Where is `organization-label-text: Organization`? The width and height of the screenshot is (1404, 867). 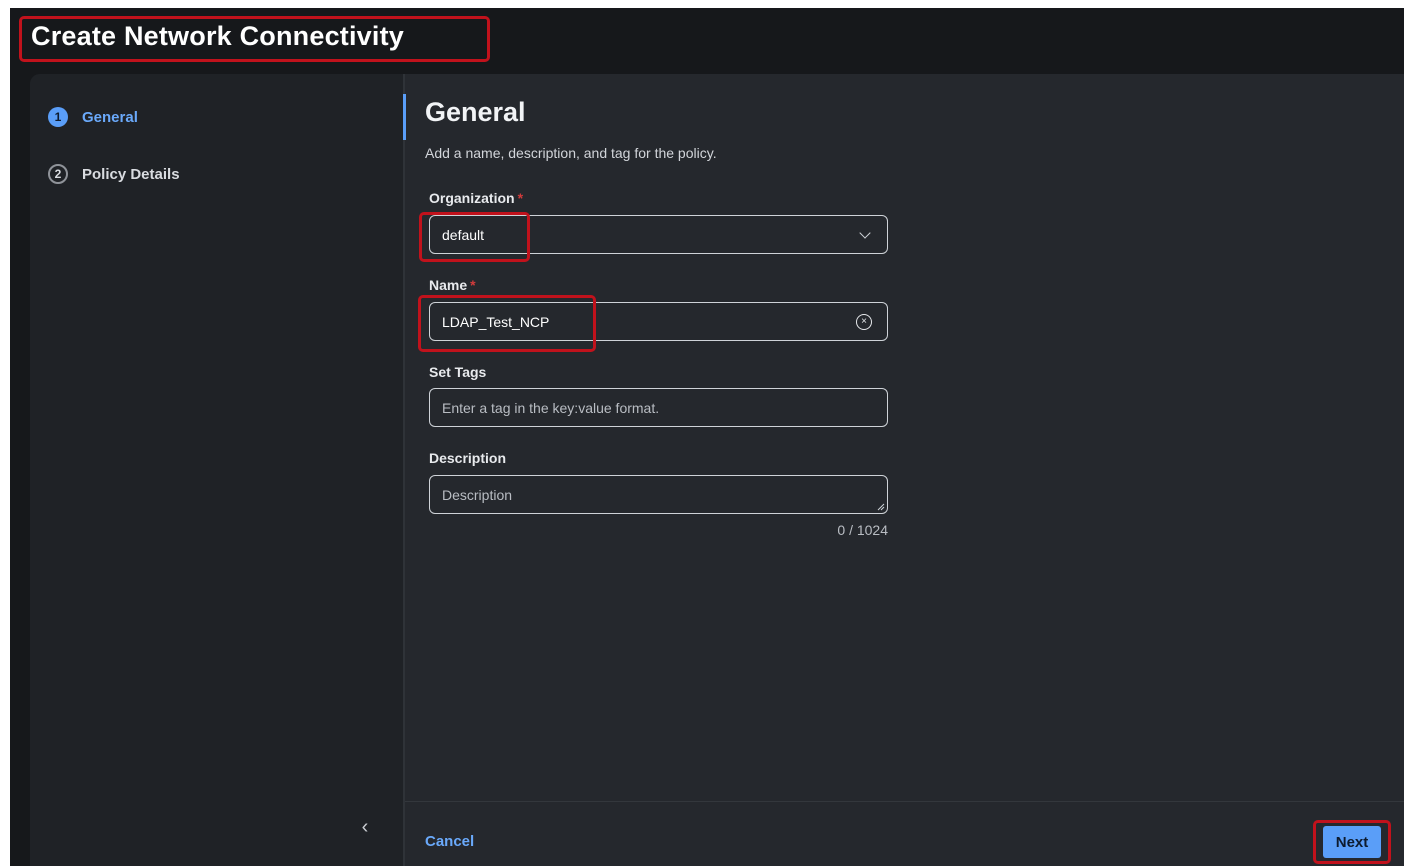
organization-label-text: Organization is located at coordinates (472, 198).